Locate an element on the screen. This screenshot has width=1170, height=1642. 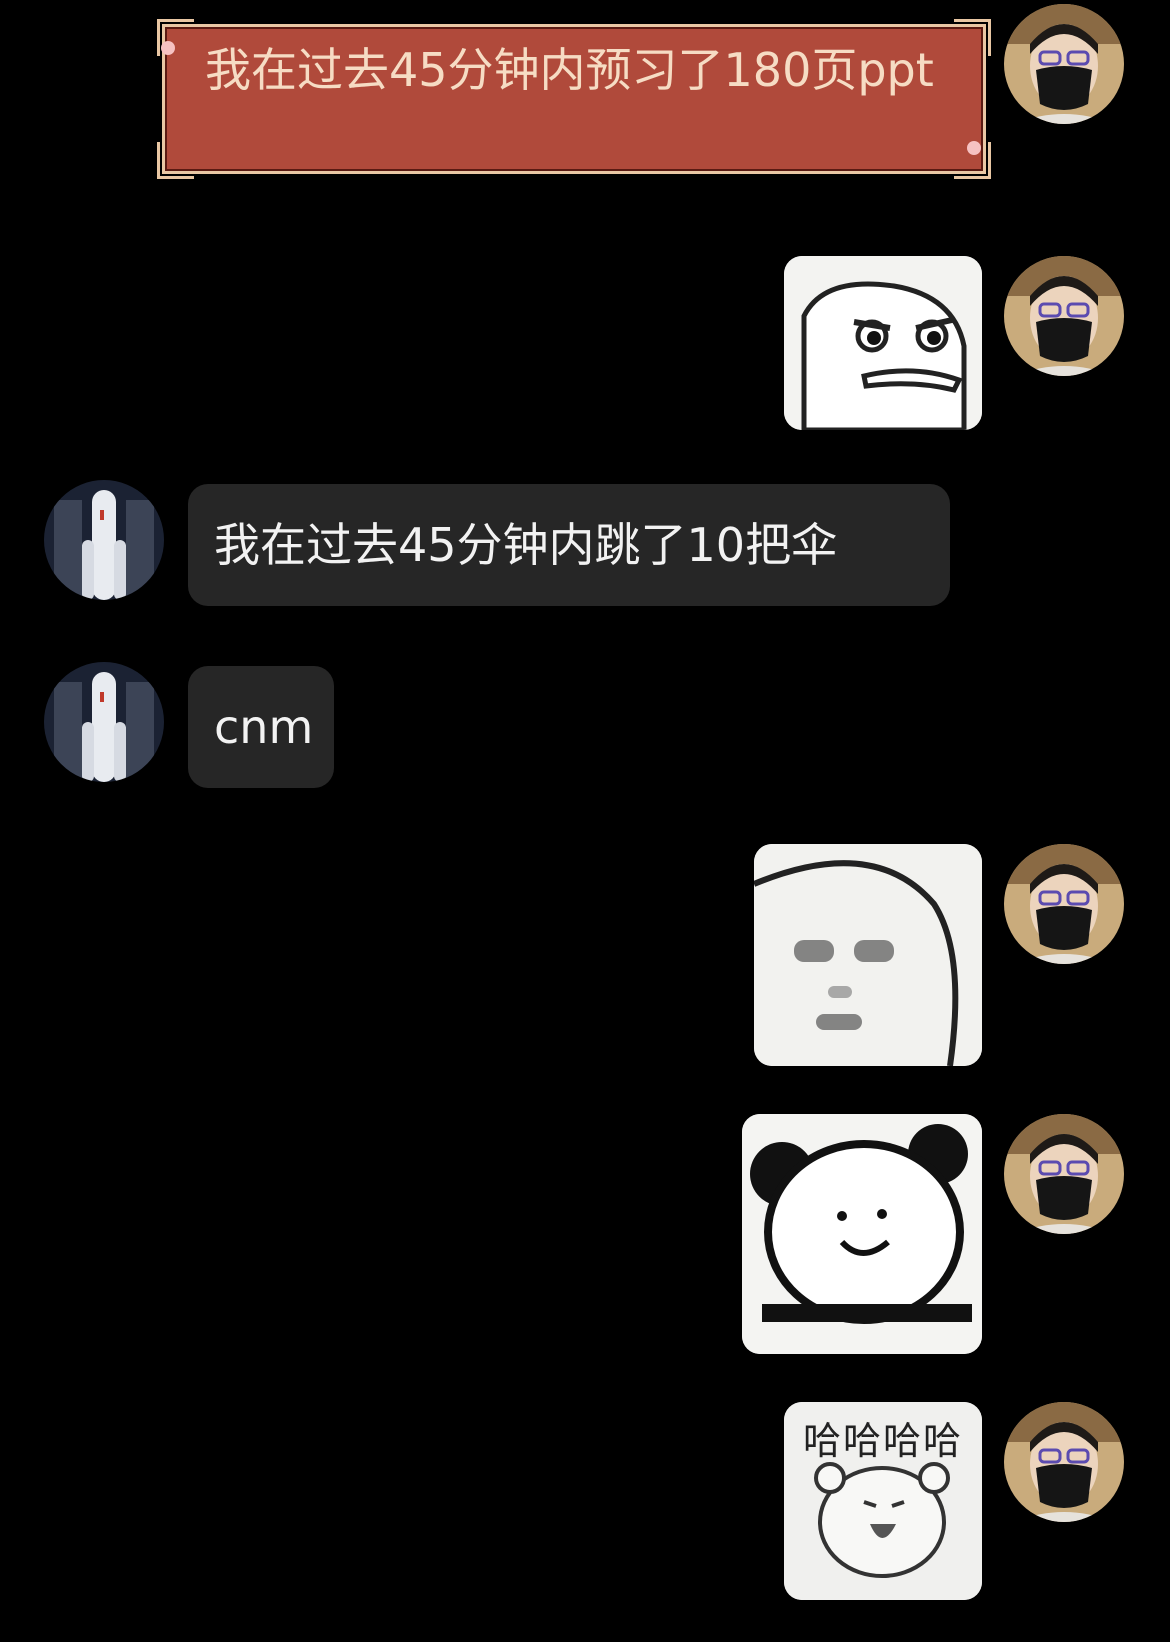
message-bubble: cnm is located at coordinates (261, 727).